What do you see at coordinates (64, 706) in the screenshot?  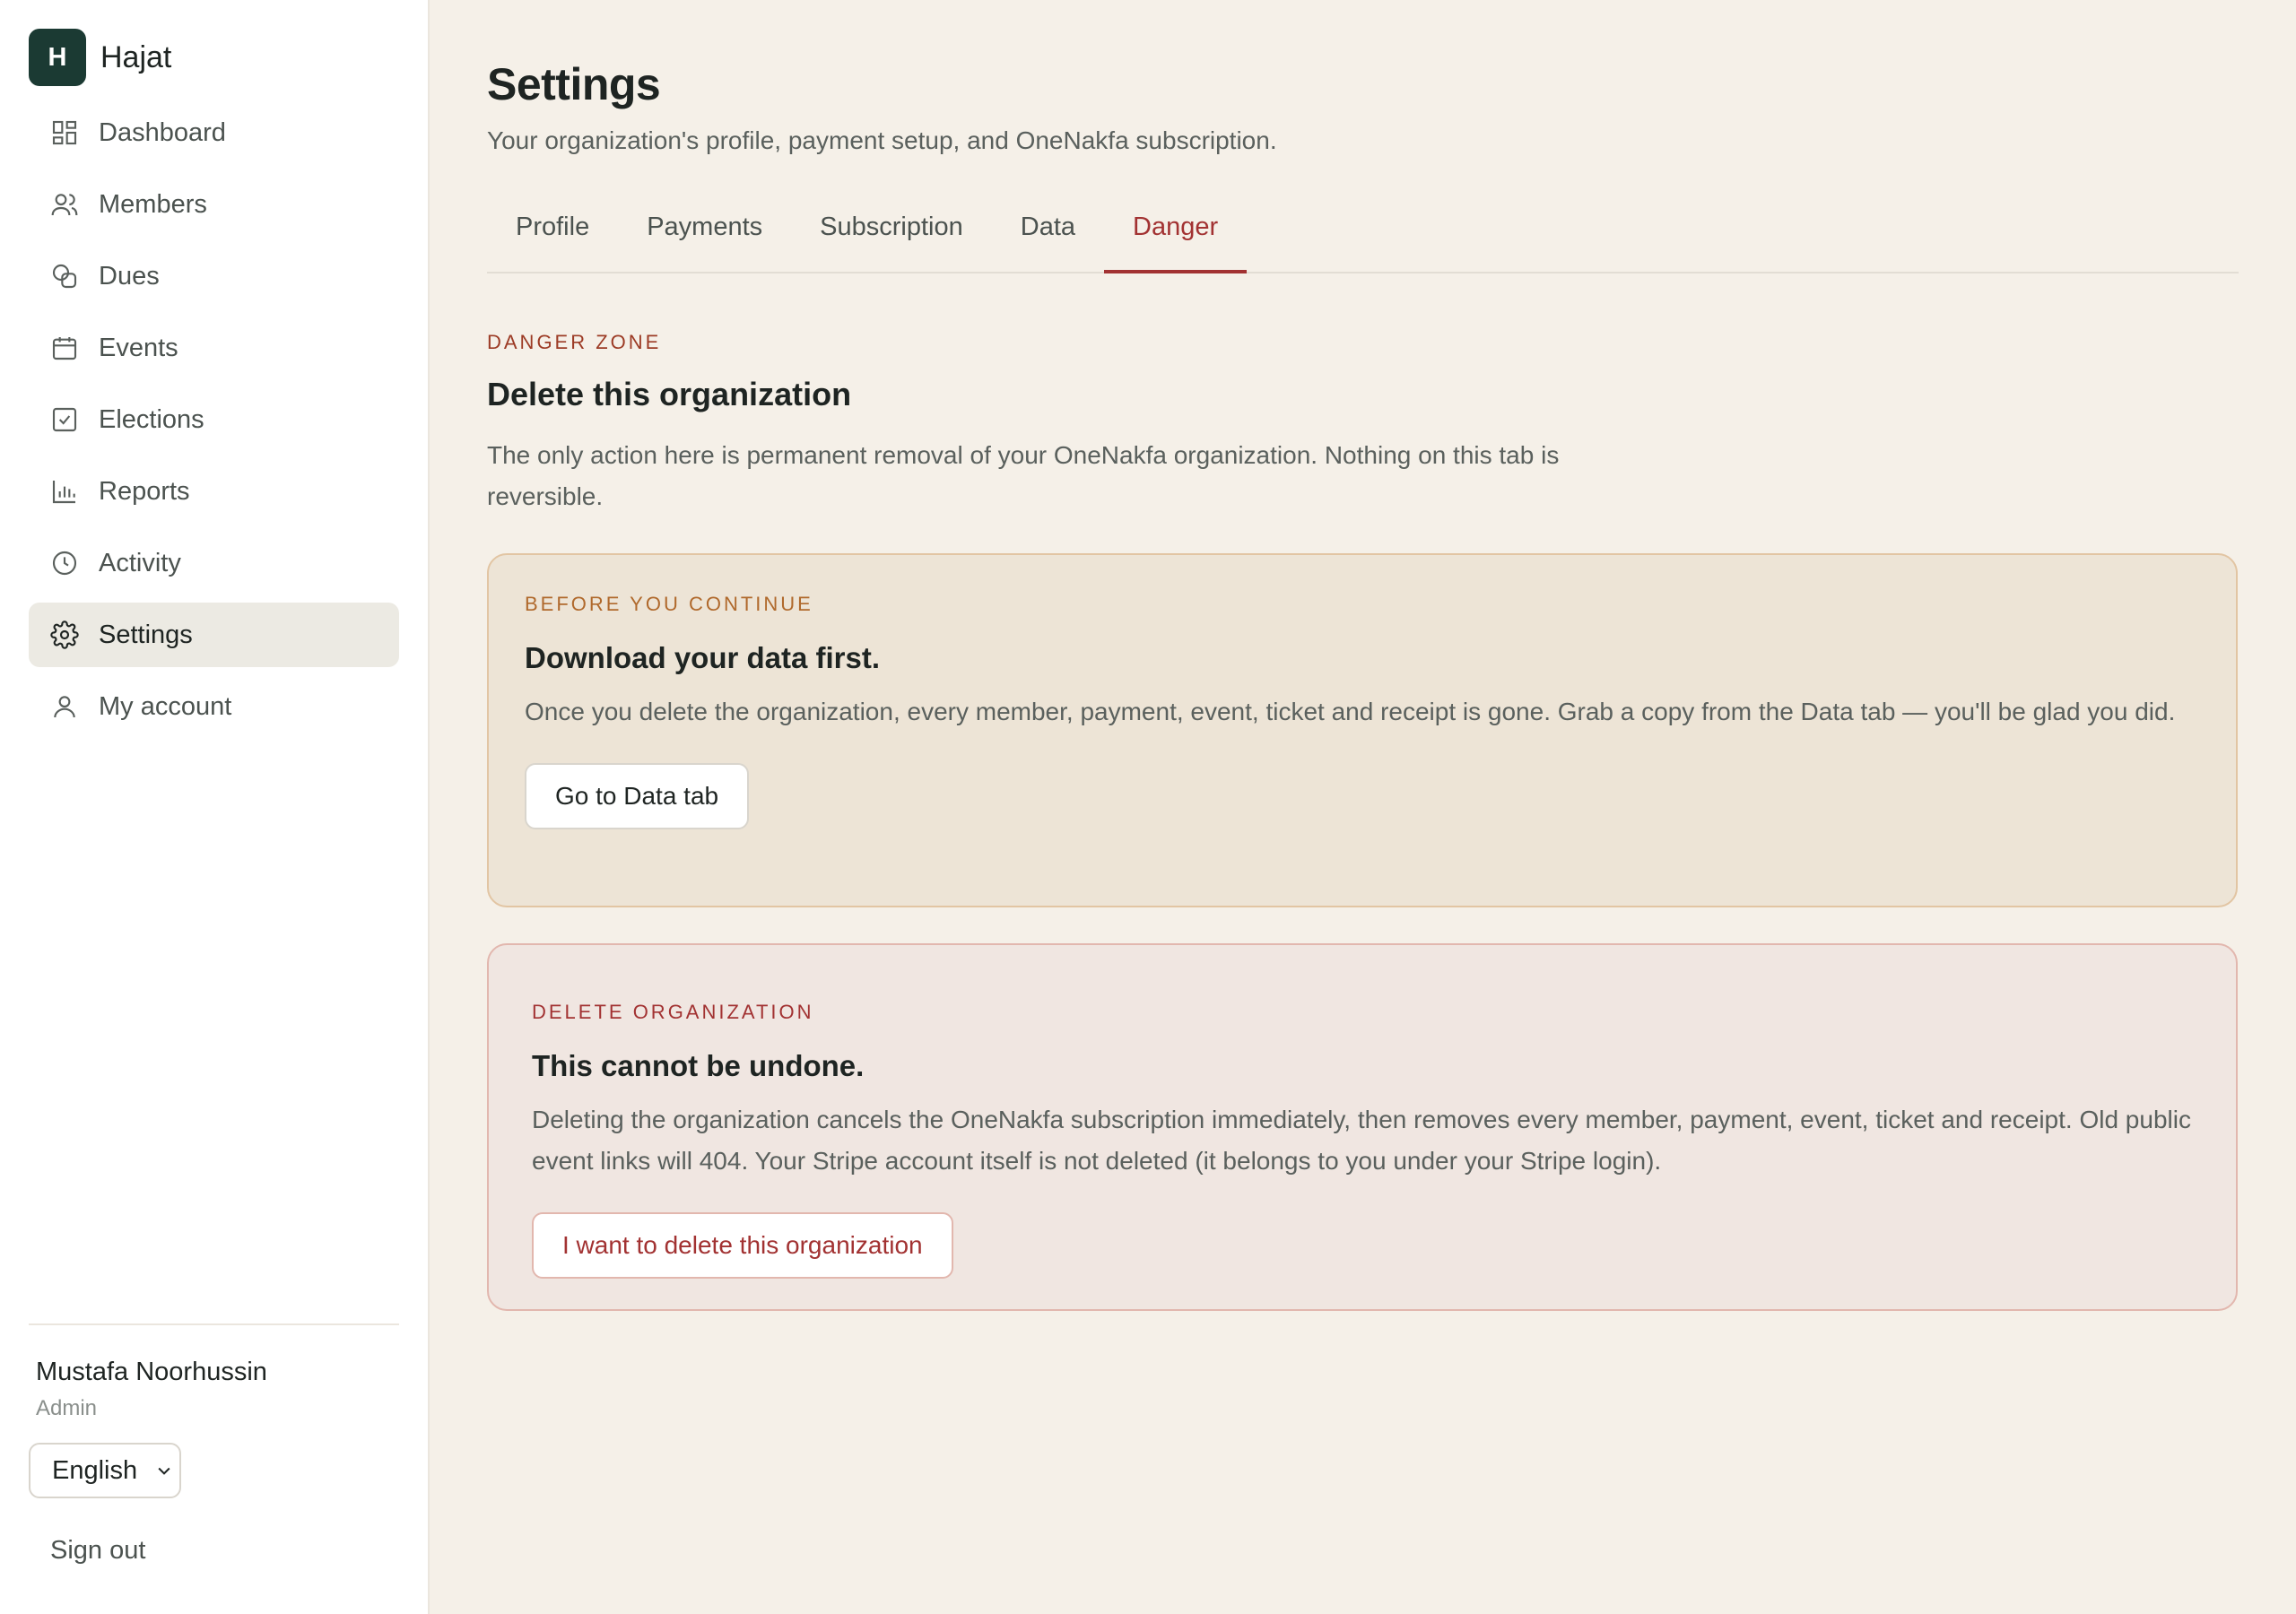 I see `user-icon` at bounding box center [64, 706].